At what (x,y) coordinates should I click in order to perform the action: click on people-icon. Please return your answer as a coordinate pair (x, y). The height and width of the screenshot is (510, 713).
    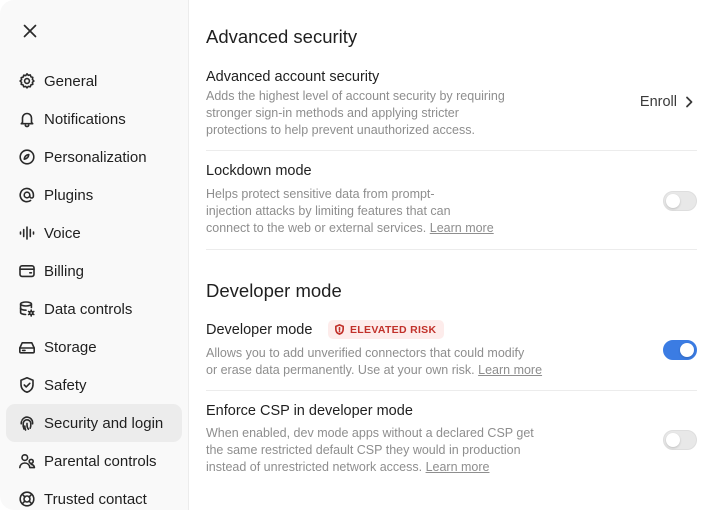
    Looking at the image, I should click on (27, 461).